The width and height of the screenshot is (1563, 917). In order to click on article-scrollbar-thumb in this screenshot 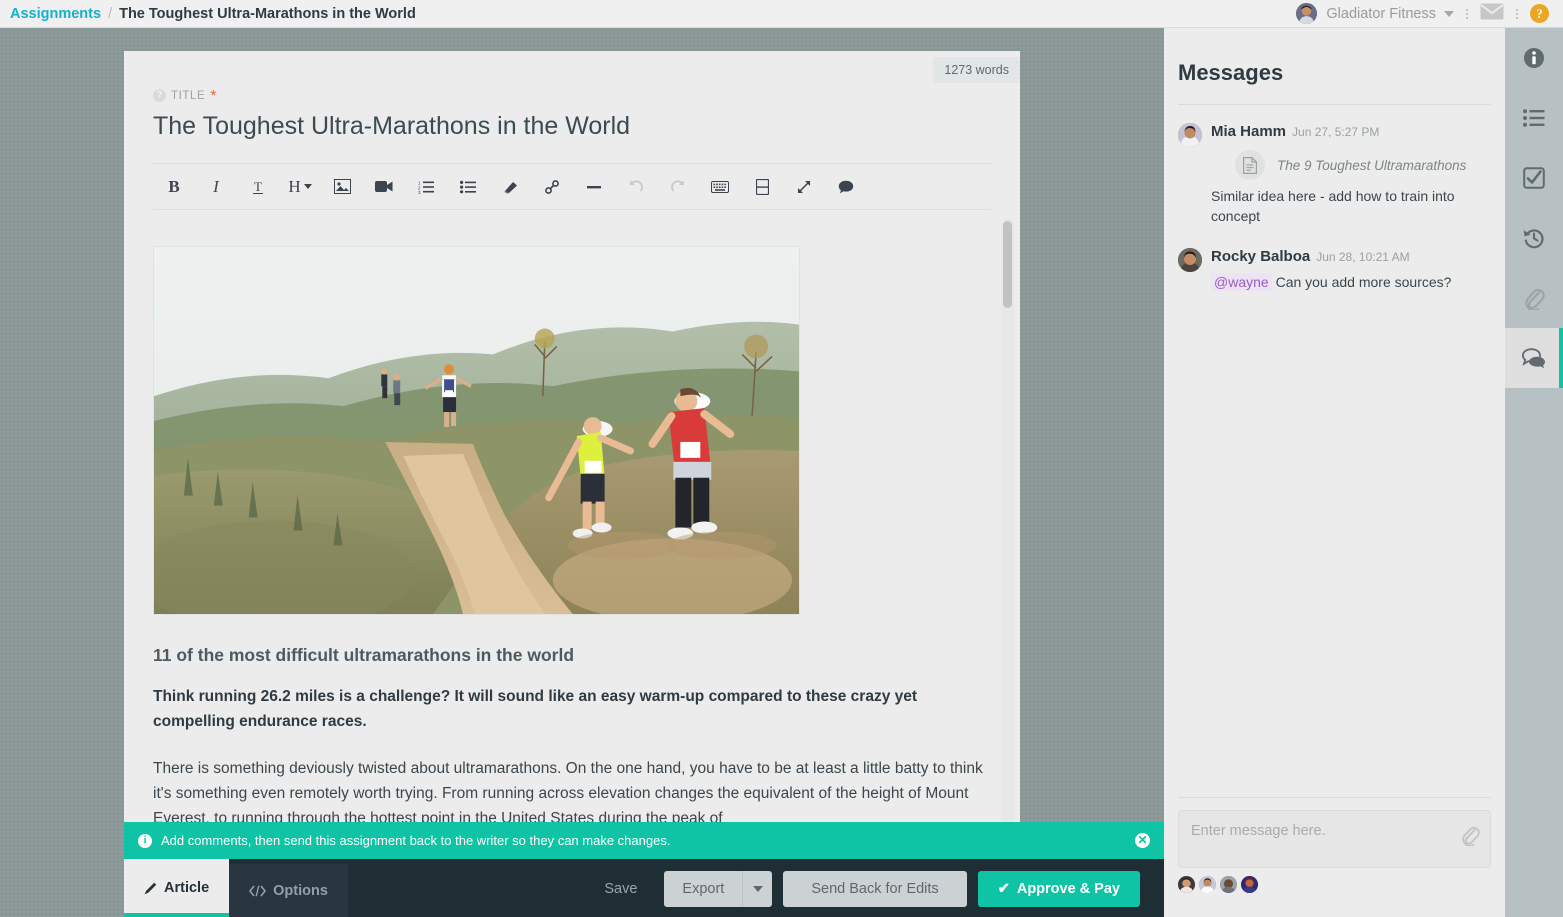, I will do `click(1007, 264)`.